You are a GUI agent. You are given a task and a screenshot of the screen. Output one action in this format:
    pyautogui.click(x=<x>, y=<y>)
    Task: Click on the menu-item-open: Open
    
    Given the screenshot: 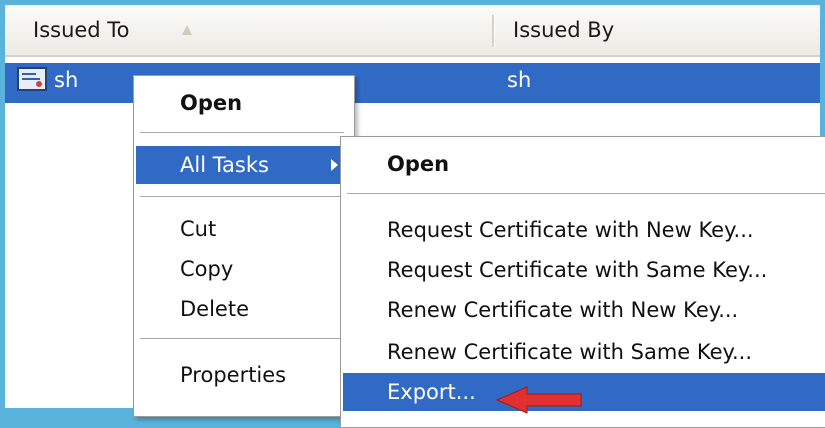 What is the action you would take?
    pyautogui.click(x=243, y=103)
    